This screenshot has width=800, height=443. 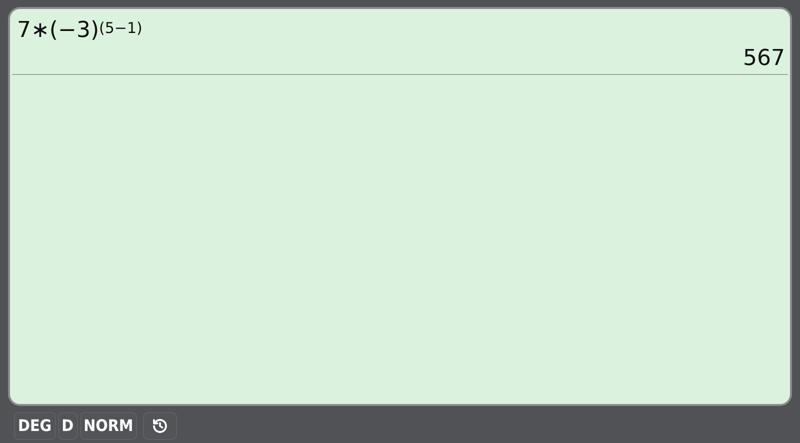 What do you see at coordinates (68, 426) in the screenshot?
I see `mode-button: D` at bounding box center [68, 426].